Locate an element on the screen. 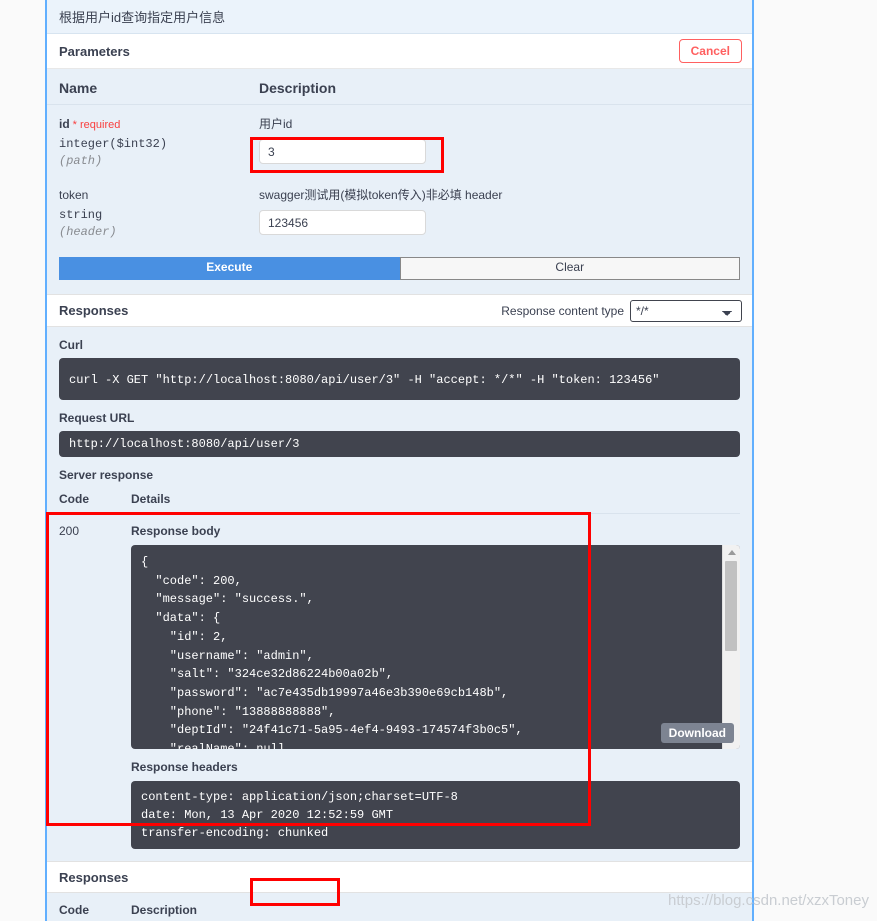  response-content-type-group: Response content type */* is located at coordinates (621, 310).